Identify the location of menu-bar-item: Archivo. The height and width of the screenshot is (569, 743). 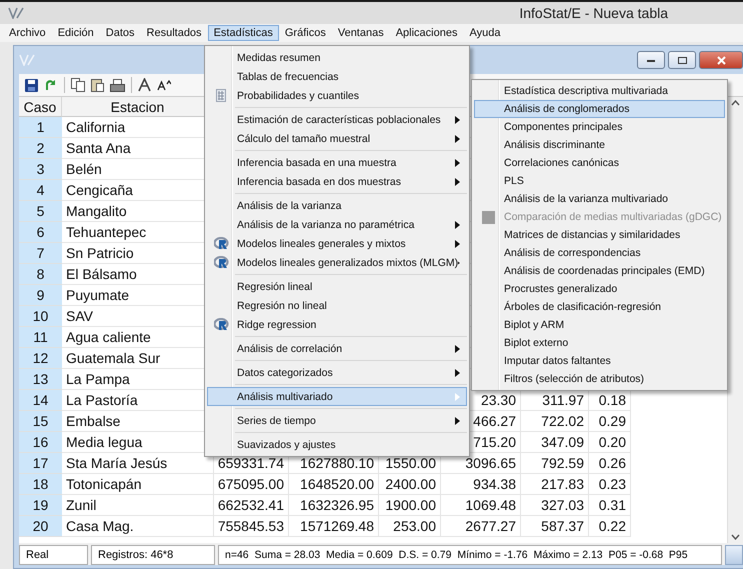
(27, 33).